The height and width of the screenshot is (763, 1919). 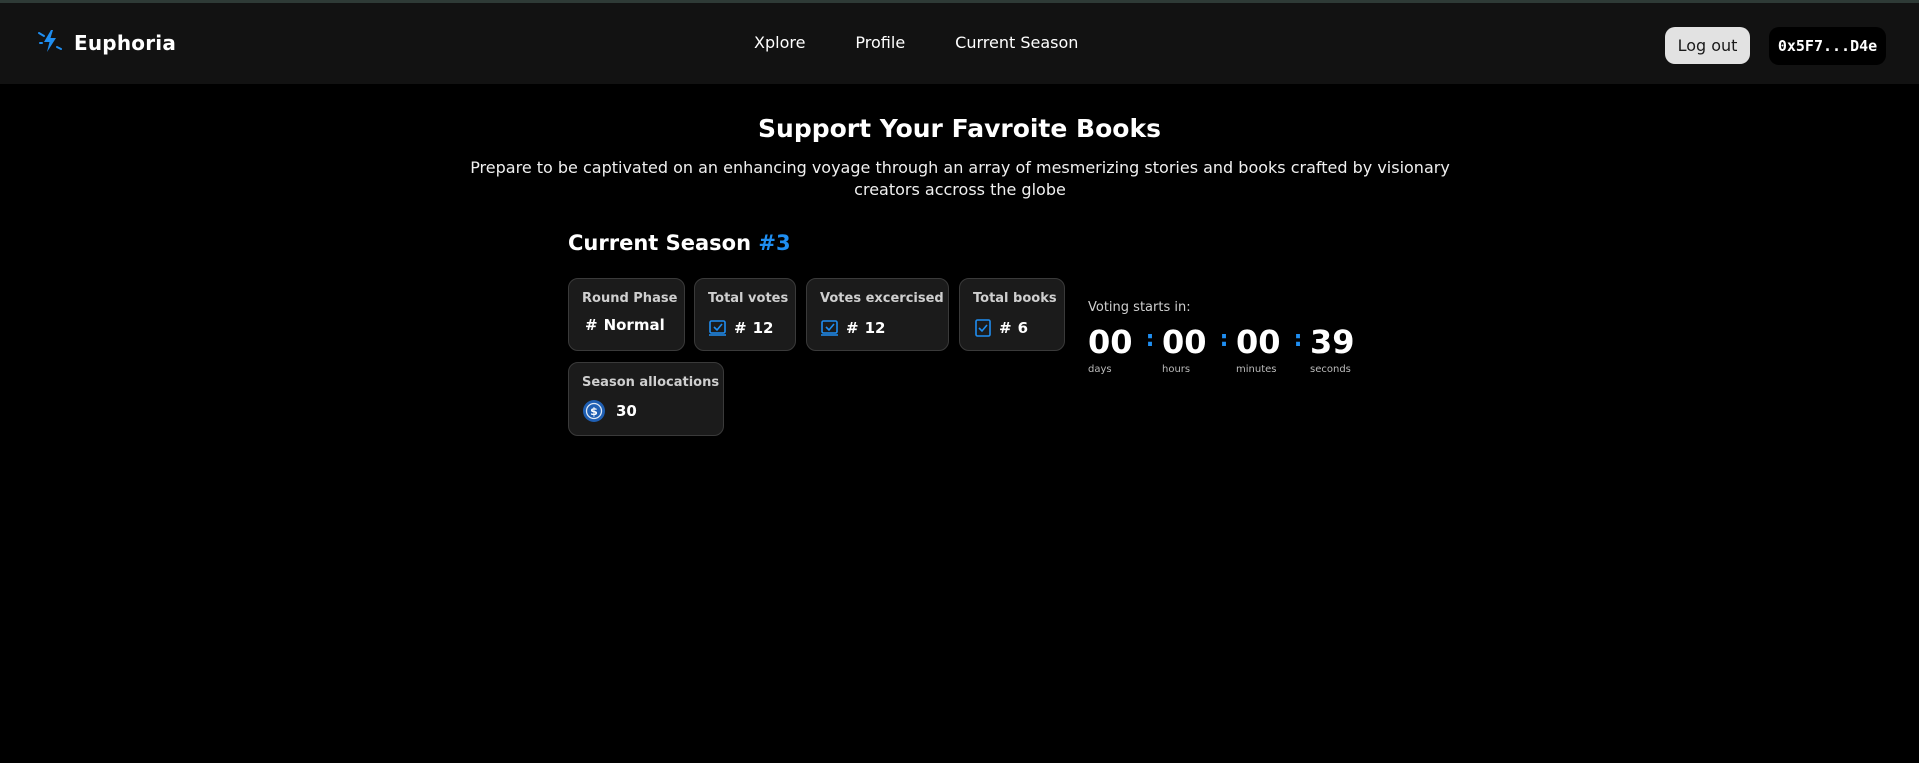 What do you see at coordinates (983, 328) in the screenshot?
I see `book-check-icon` at bounding box center [983, 328].